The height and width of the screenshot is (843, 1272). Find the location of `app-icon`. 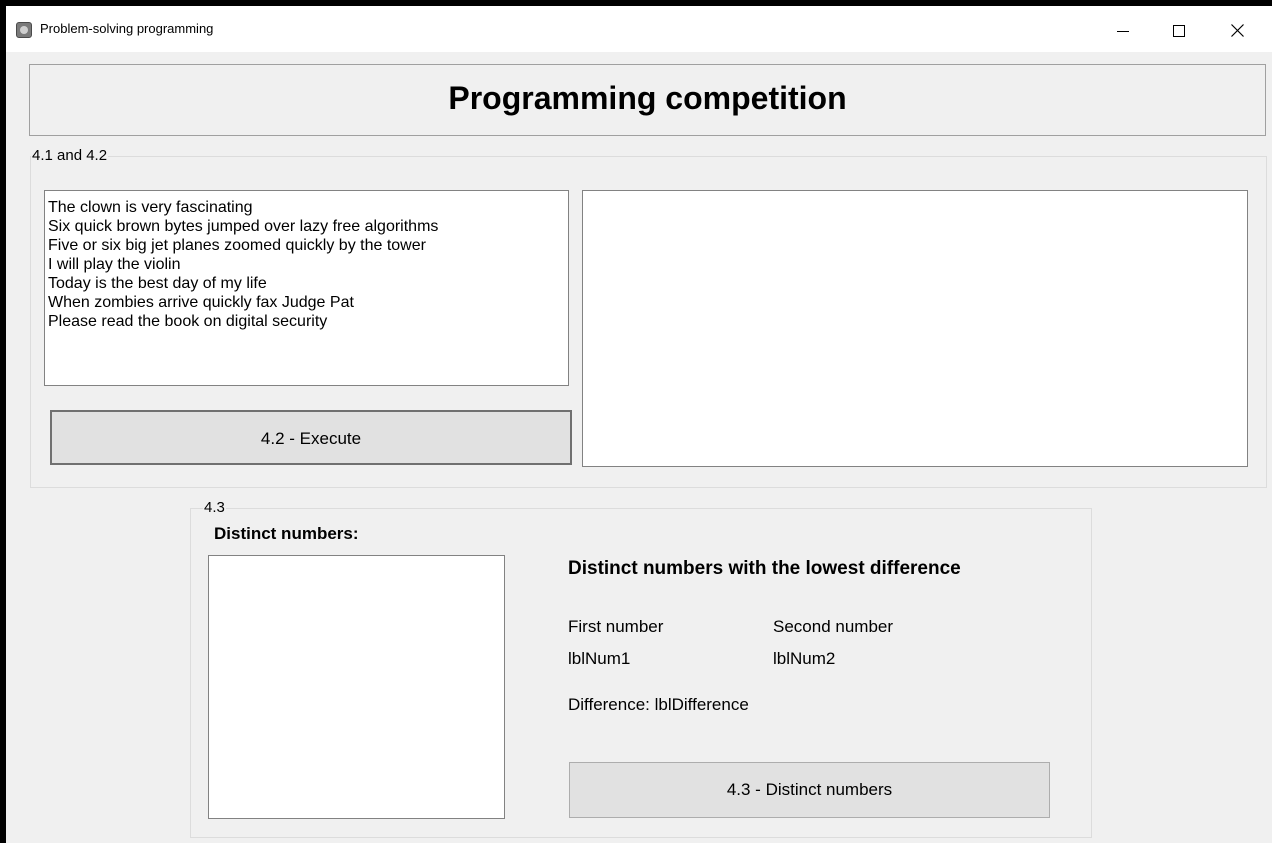

app-icon is located at coordinates (24, 30).